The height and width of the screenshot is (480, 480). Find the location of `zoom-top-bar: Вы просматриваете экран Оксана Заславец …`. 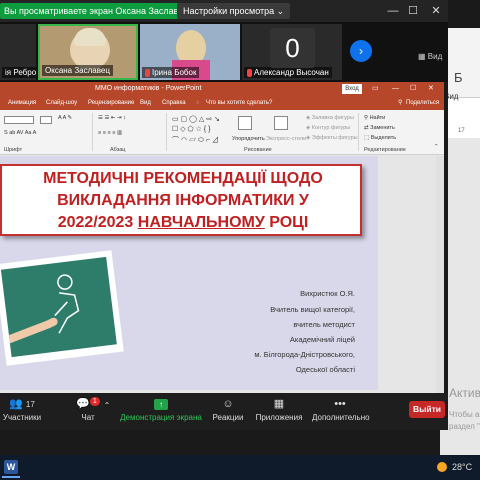

zoom-top-bar: Вы просматриваете экран Оксана Заславец … is located at coordinates (224, 11).